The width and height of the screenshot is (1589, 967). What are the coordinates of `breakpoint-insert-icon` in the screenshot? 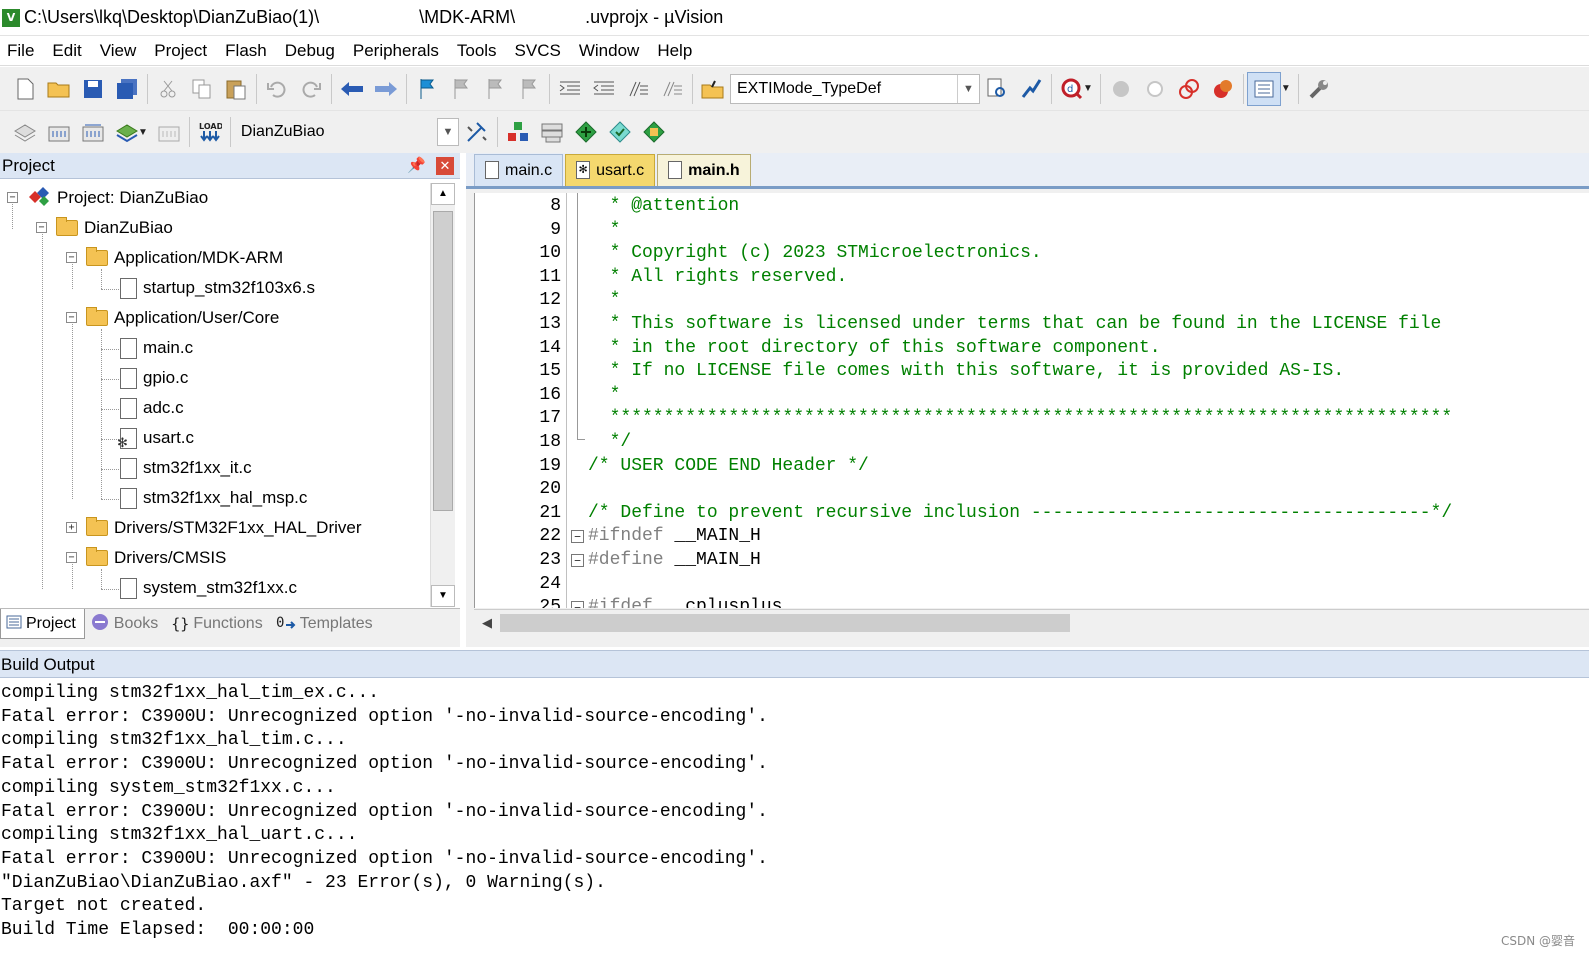 It's located at (1121, 89).